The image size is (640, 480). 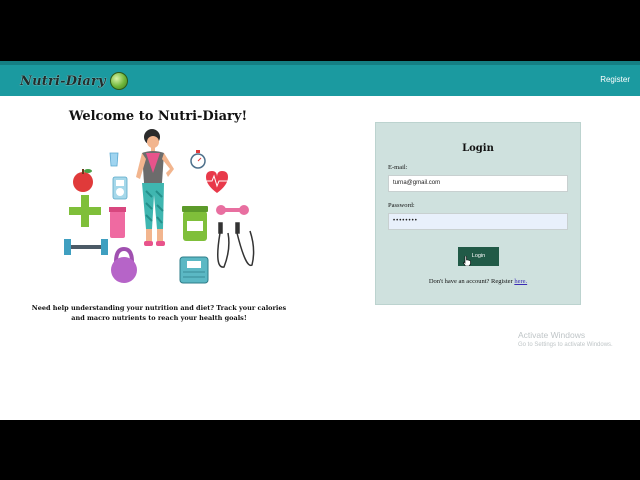 I want to click on watermark-subtitle: Go to Settings to activate Windows., so click(x=565, y=345).